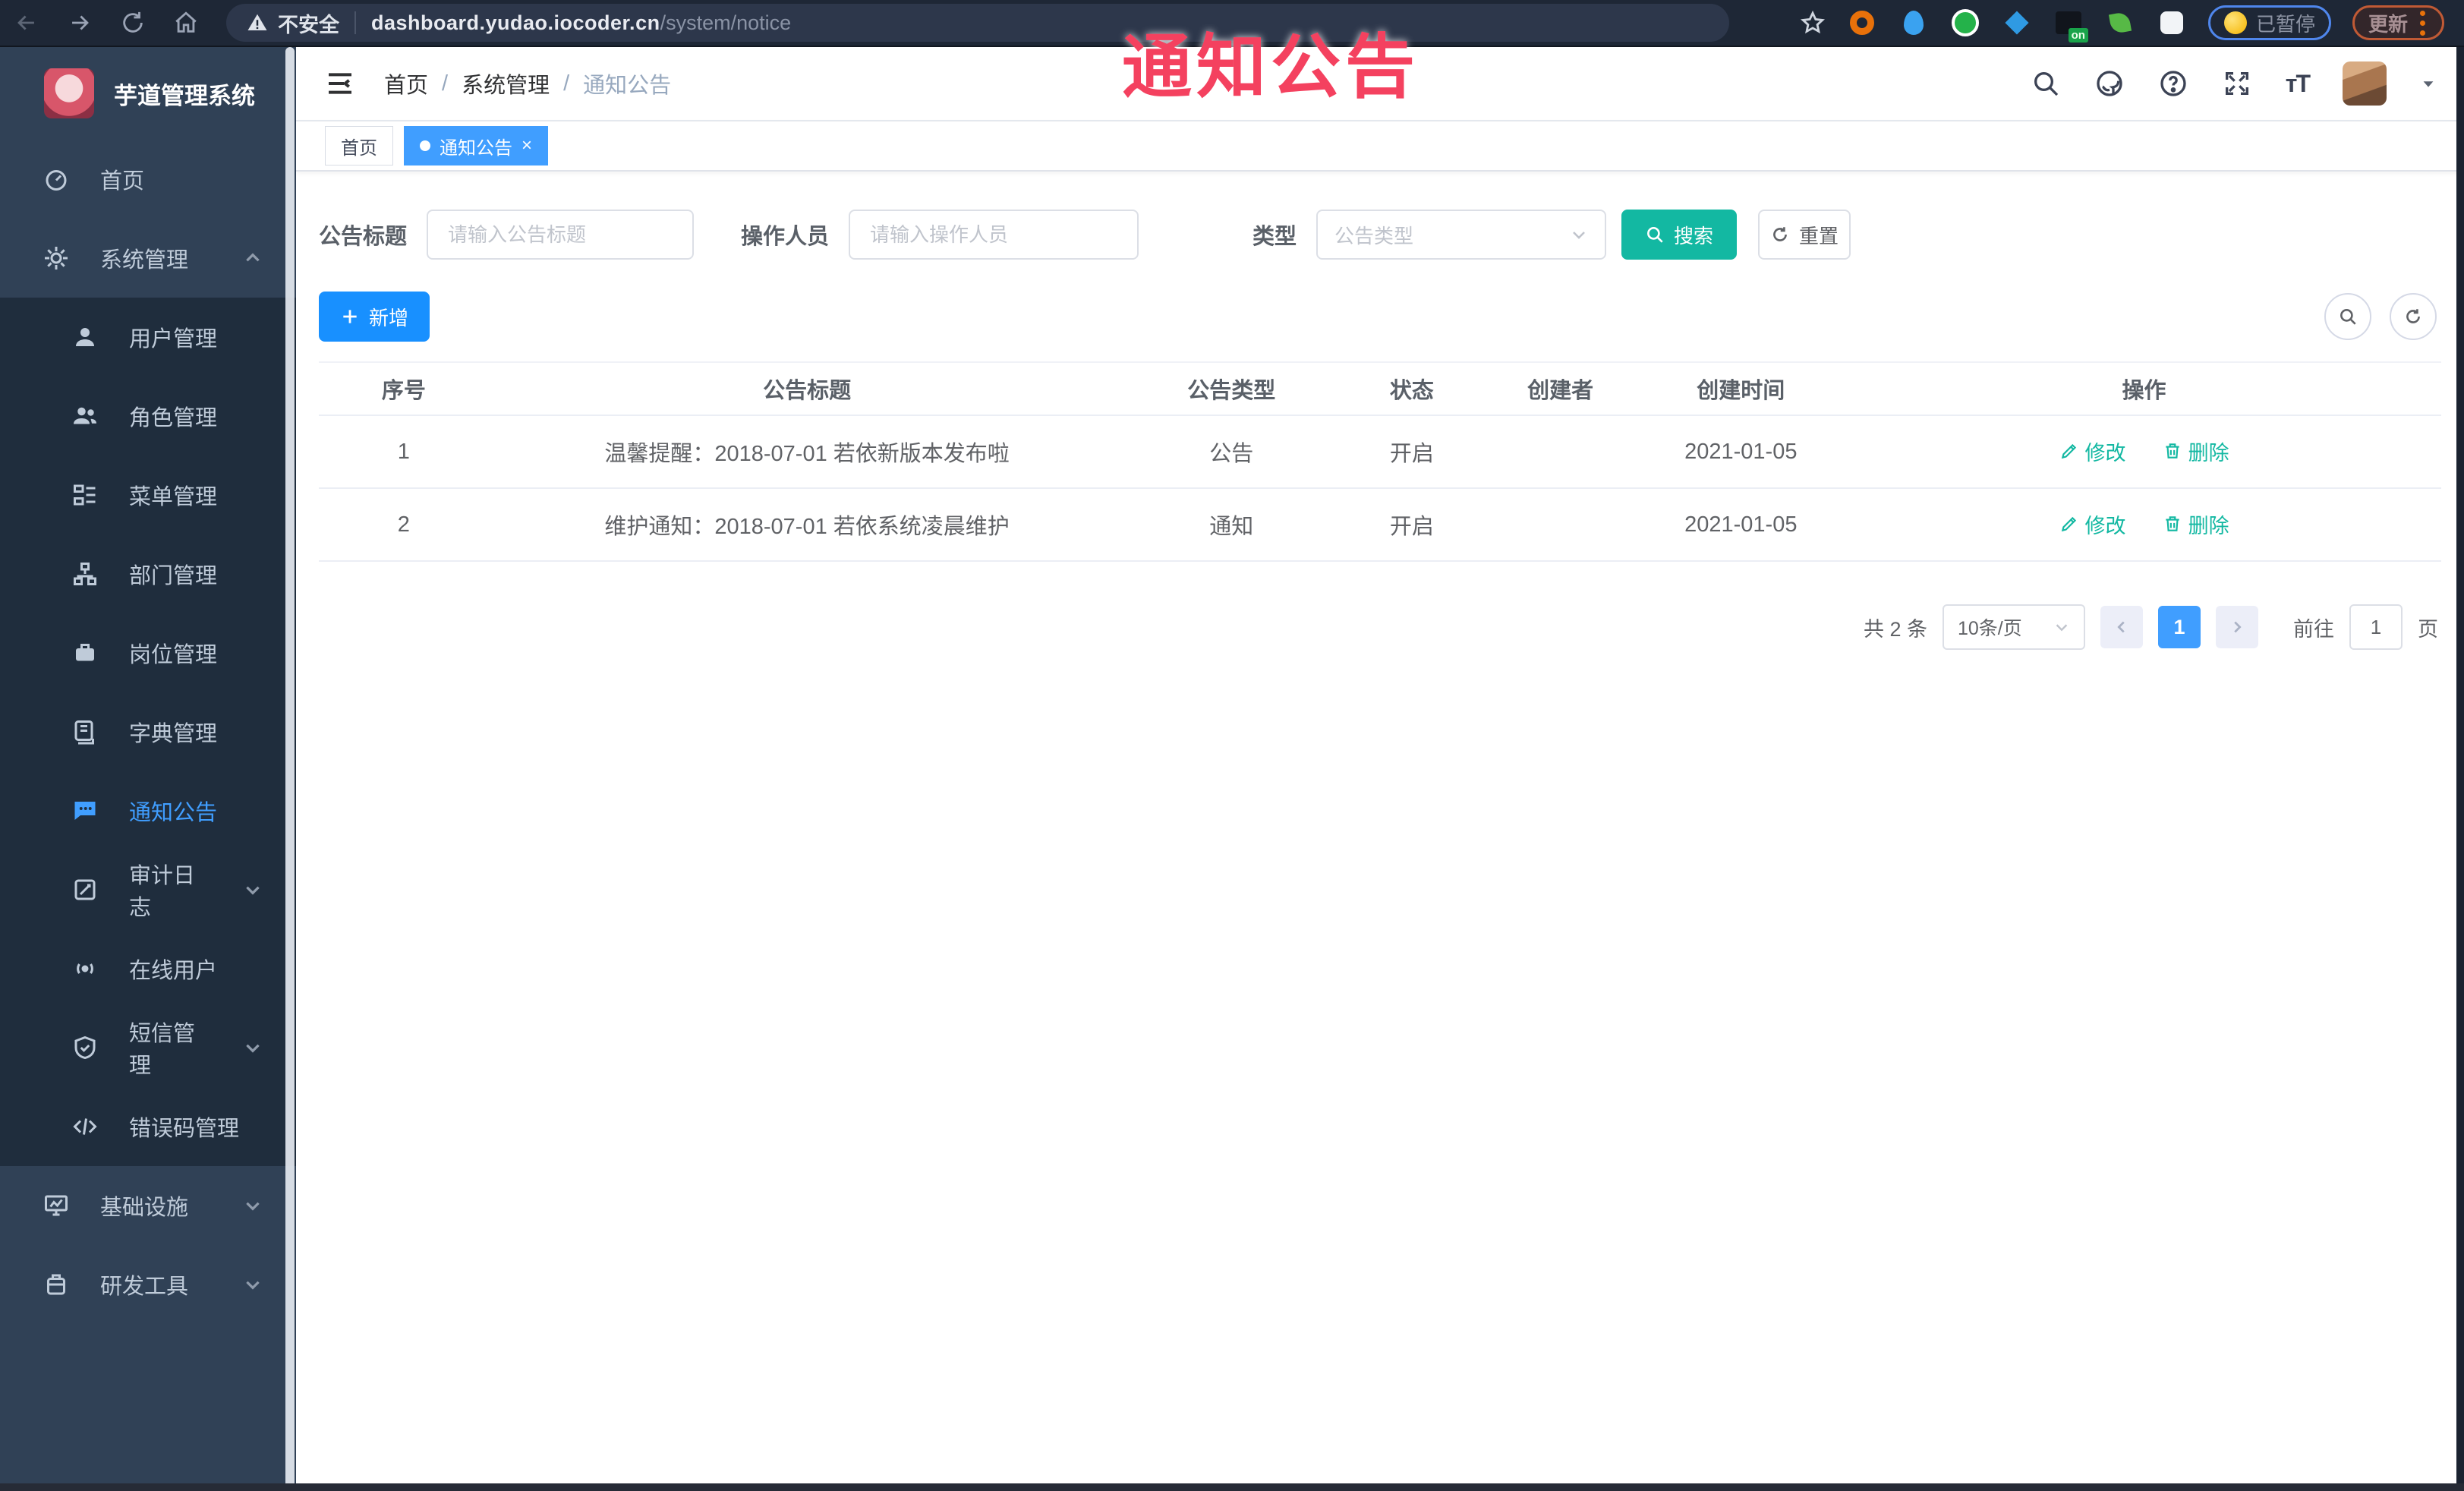 The height and width of the screenshot is (1491, 2464). I want to click on reload-icon, so click(132, 23).